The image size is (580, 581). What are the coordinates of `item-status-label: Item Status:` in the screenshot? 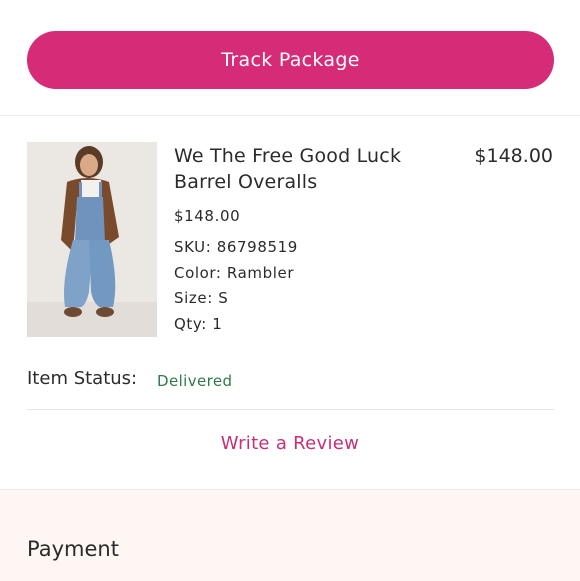 It's located at (82, 378).